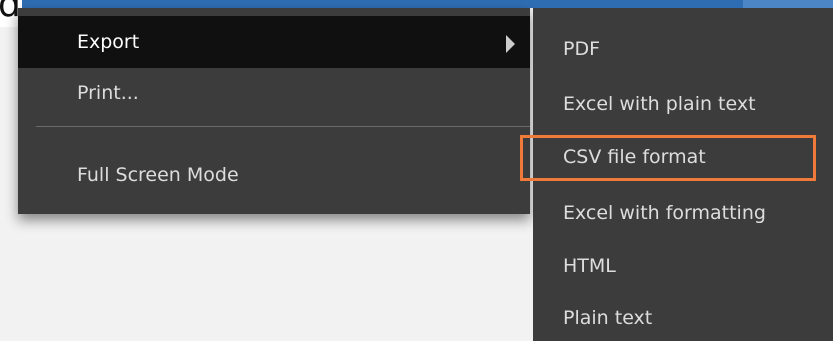 The image size is (833, 343). Describe the element at coordinates (582, 49) in the screenshot. I see `submenu-item-label: PDF` at that location.